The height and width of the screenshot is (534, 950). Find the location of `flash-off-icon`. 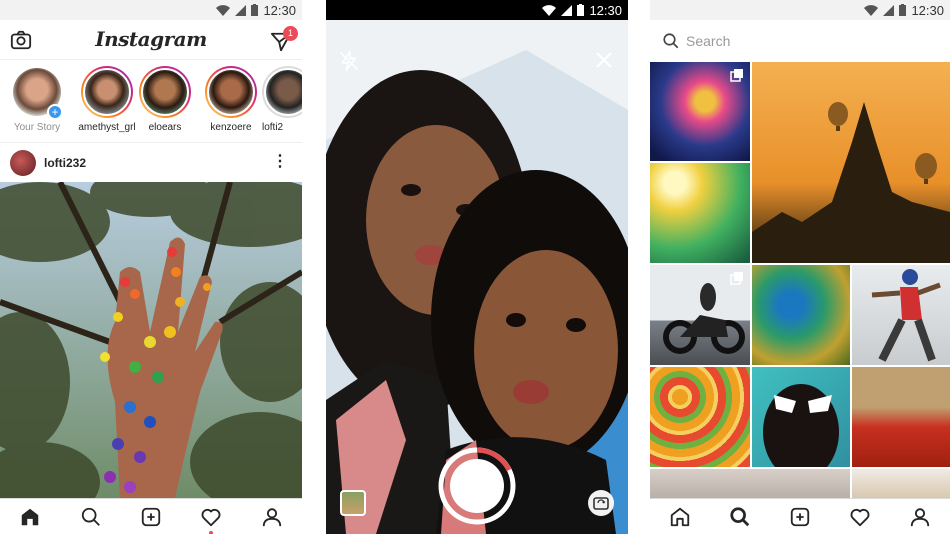

flash-off-icon is located at coordinates (349, 61).